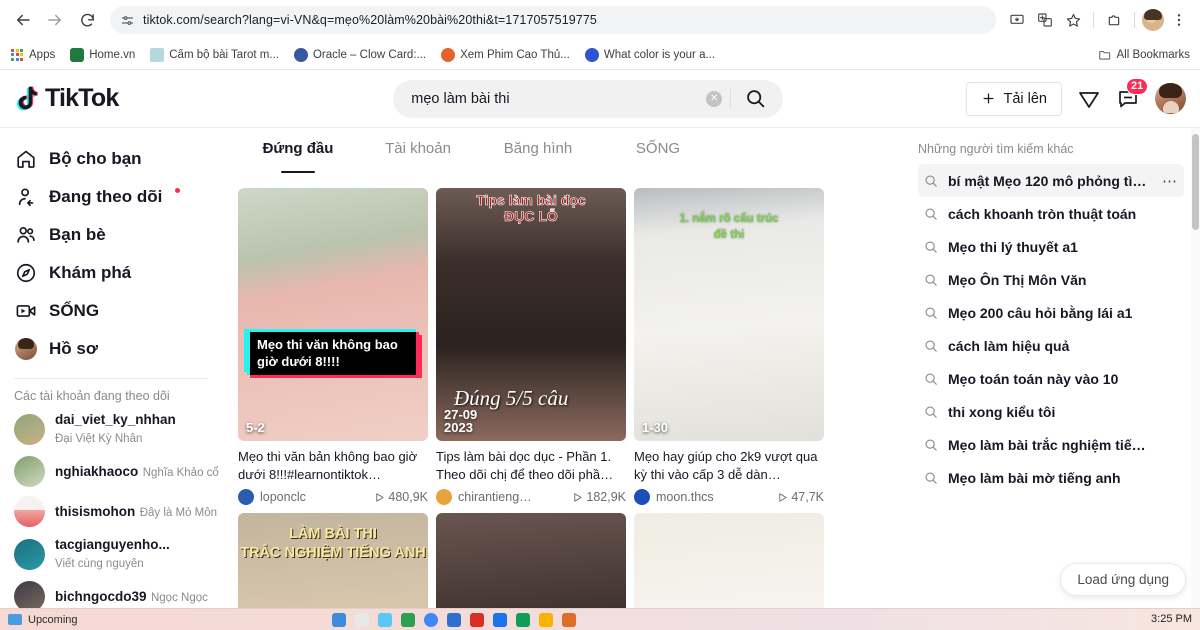 This screenshot has height=630, width=1200. Describe the element at coordinates (99, 439) in the screenshot. I see `account-display-name: Đại Việt Kỳ Nhân` at that location.